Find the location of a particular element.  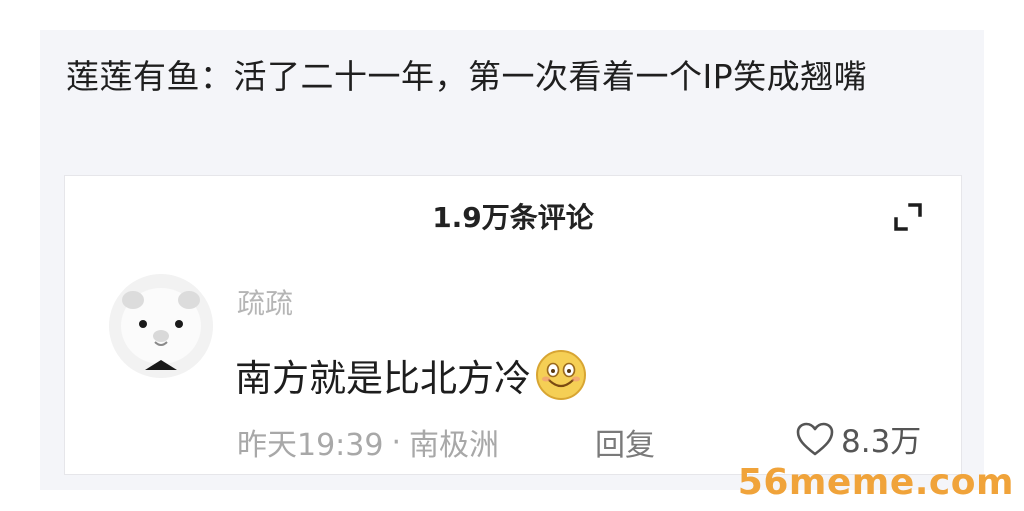

hamster-avatar-icon is located at coordinates (161, 326).